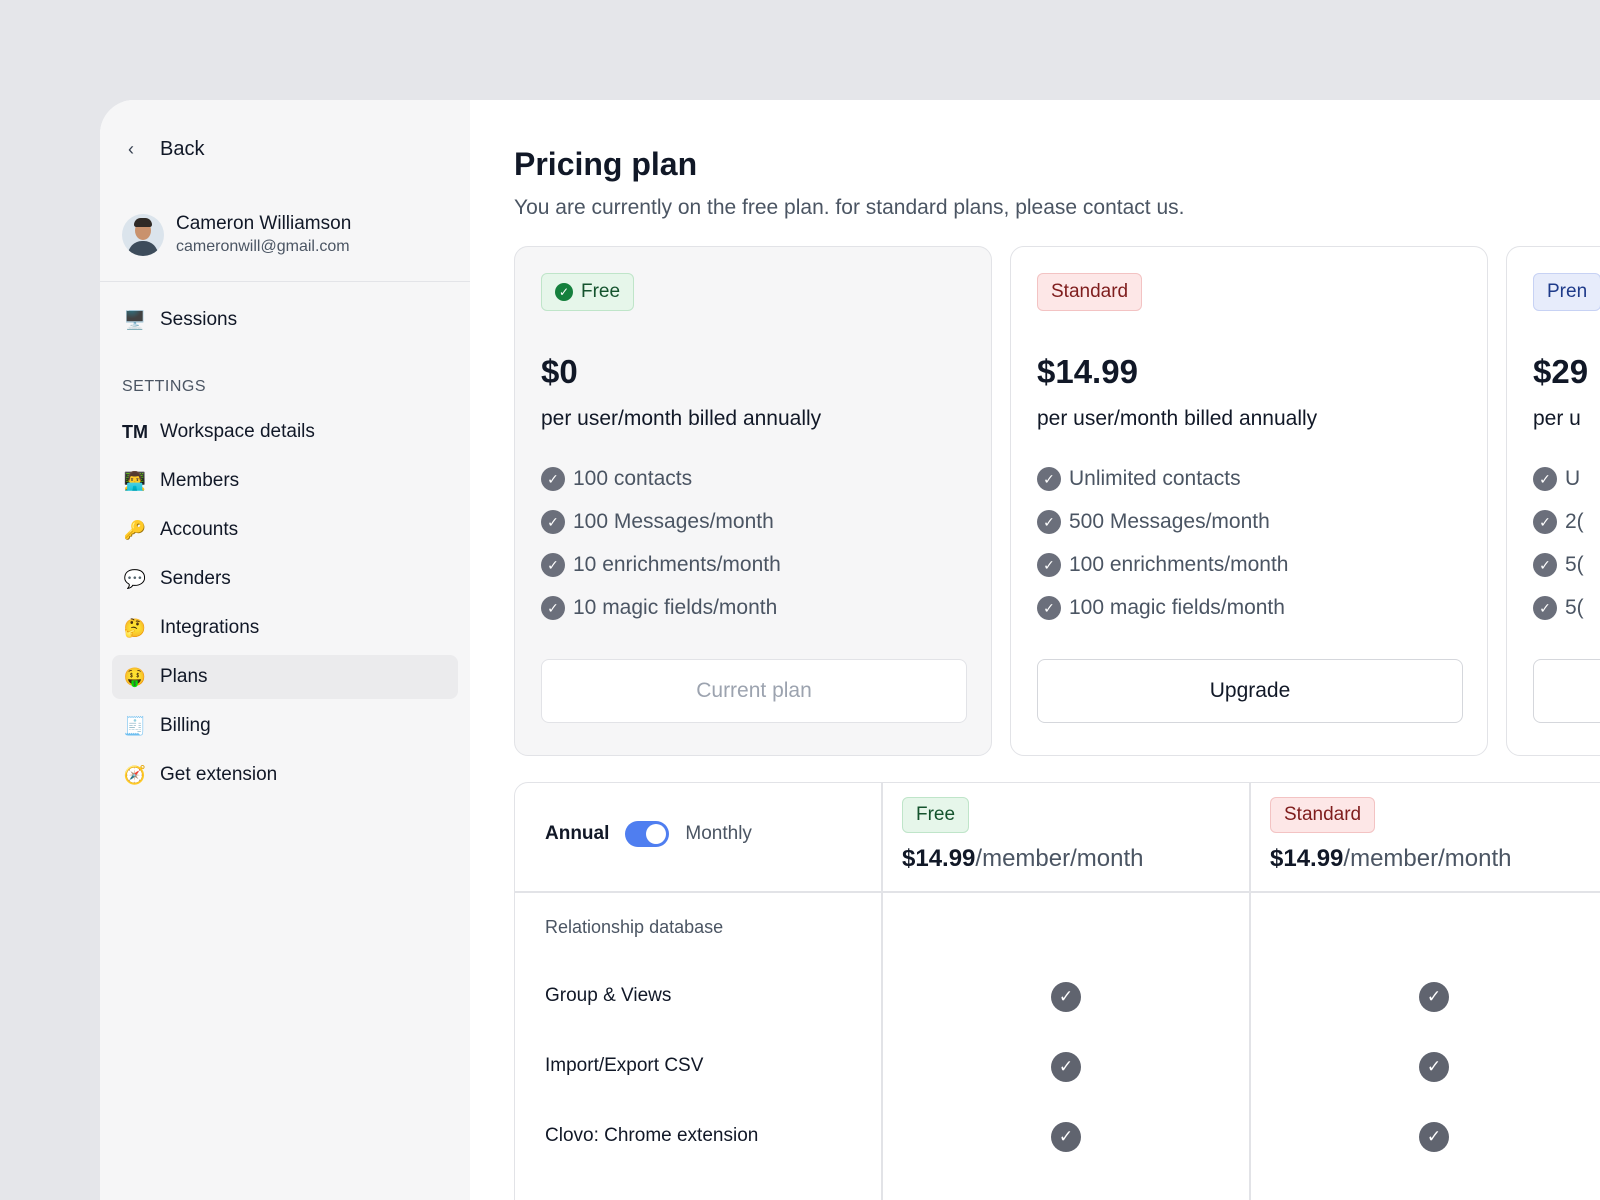  What do you see at coordinates (285, 628) in the screenshot?
I see `sidebar-item-integrations: 🤔 Integrations` at bounding box center [285, 628].